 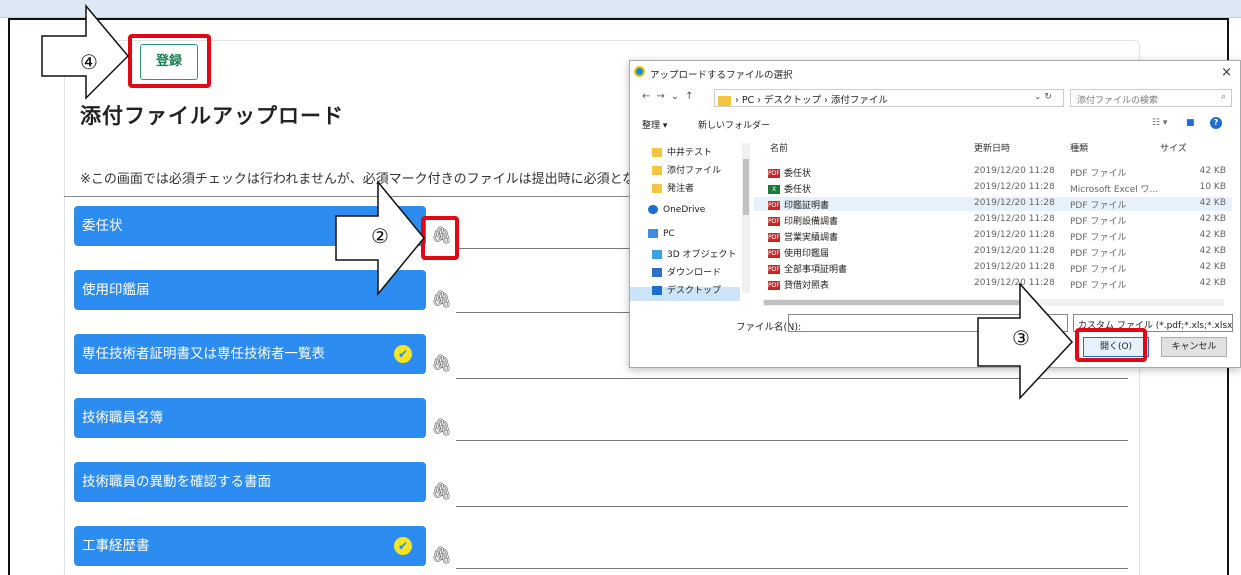 What do you see at coordinates (657, 254) in the screenshot?
I see `cube-icon` at bounding box center [657, 254].